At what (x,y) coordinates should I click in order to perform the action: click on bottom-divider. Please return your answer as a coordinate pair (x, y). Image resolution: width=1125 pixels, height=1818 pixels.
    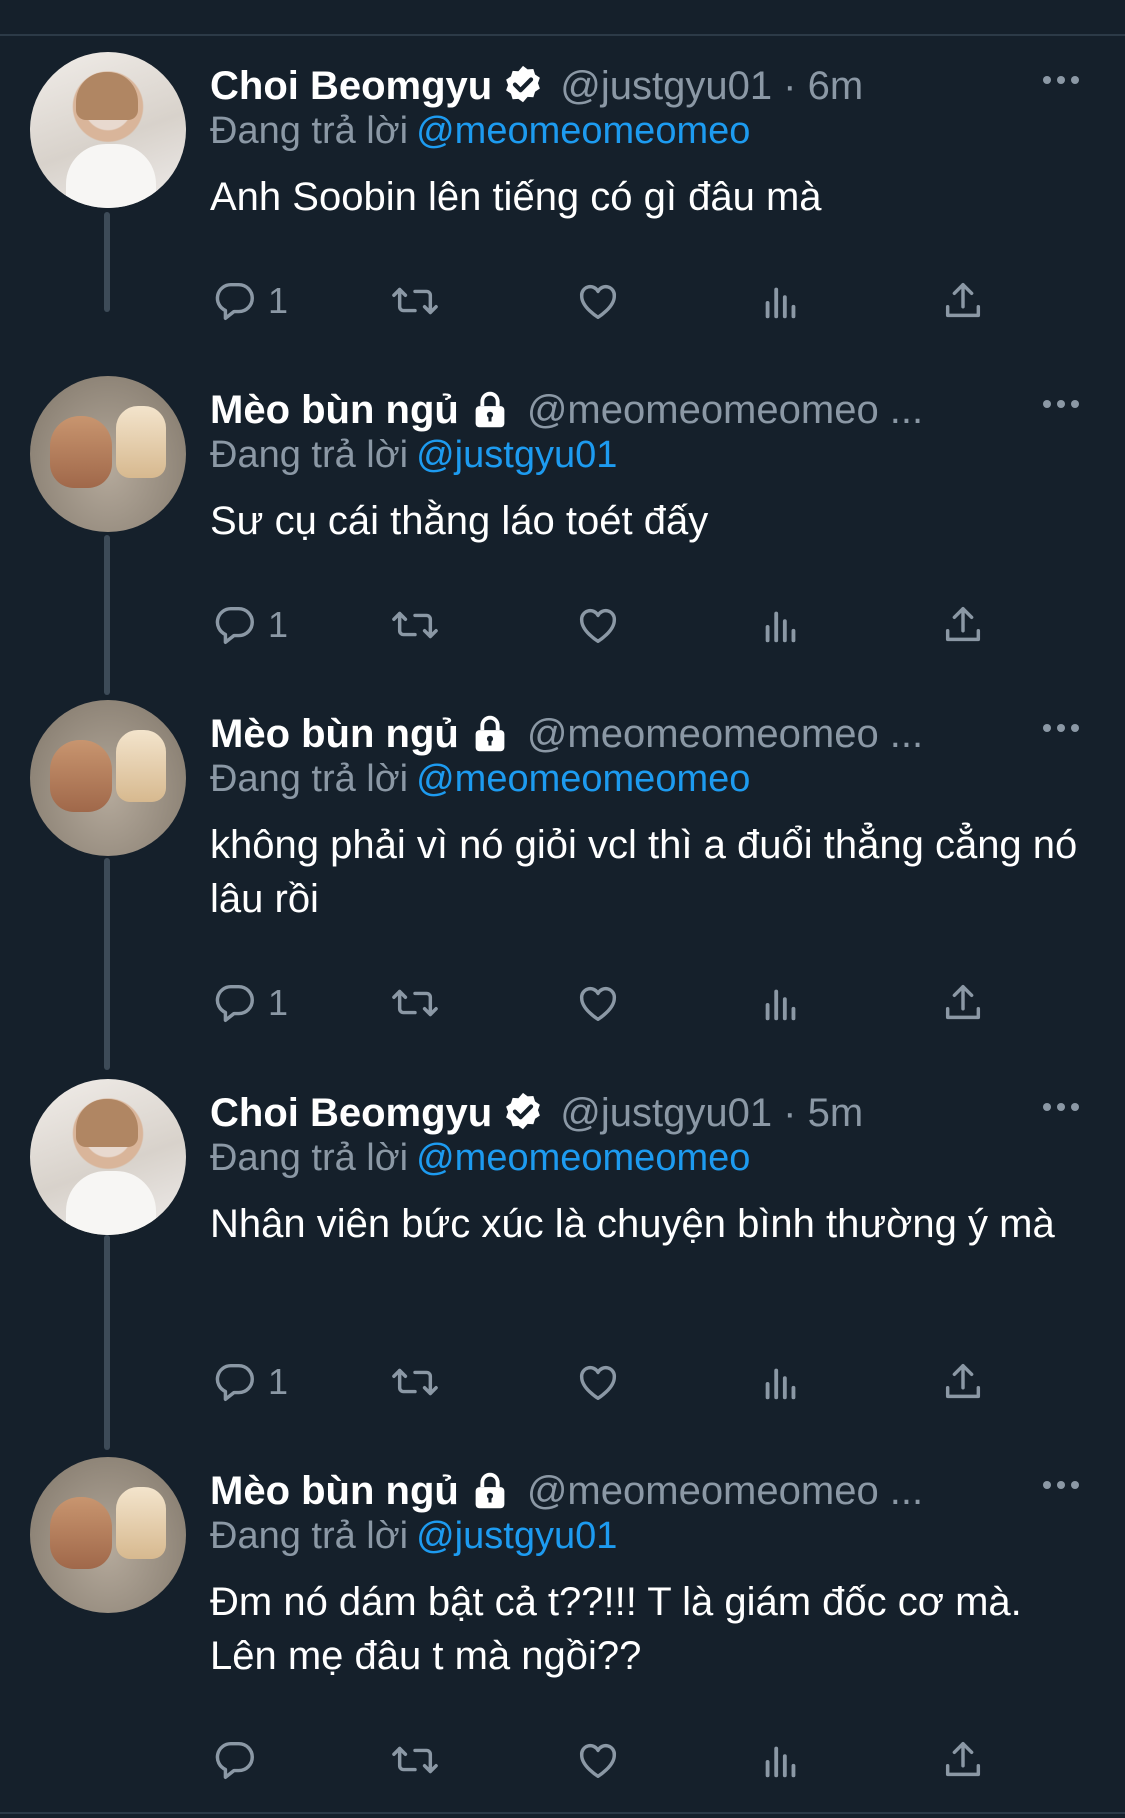
    Looking at the image, I should click on (562, 1813).